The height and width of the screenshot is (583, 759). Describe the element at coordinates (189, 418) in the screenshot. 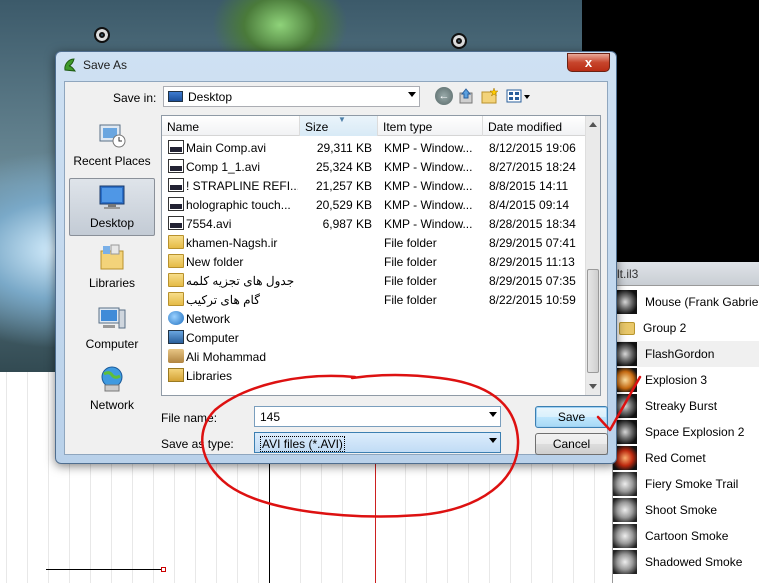

I see `file-name-label: File name:` at that location.